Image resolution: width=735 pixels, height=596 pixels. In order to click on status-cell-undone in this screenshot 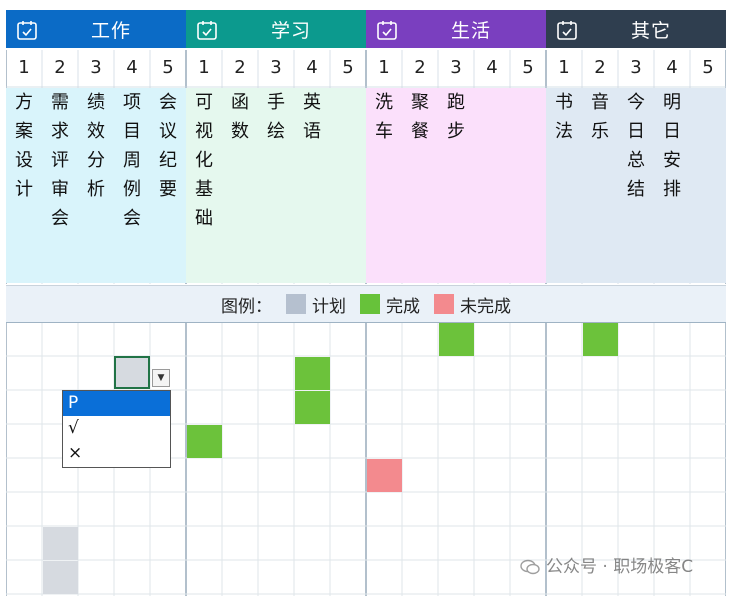, I will do `click(384, 475)`.